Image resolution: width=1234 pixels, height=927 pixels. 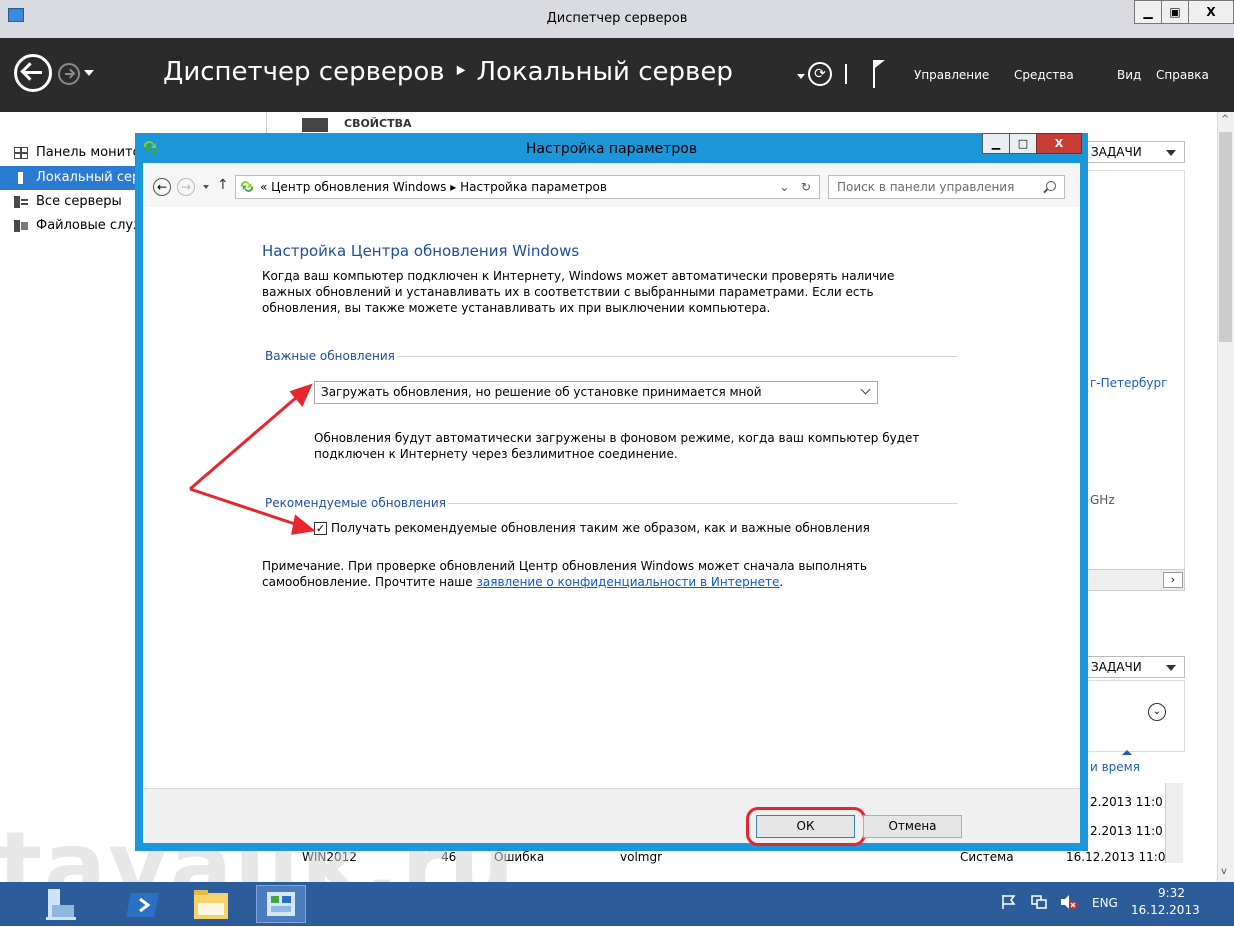 I want to click on taskbar: ENG 9:32 16.12.2013, so click(x=617, y=904).